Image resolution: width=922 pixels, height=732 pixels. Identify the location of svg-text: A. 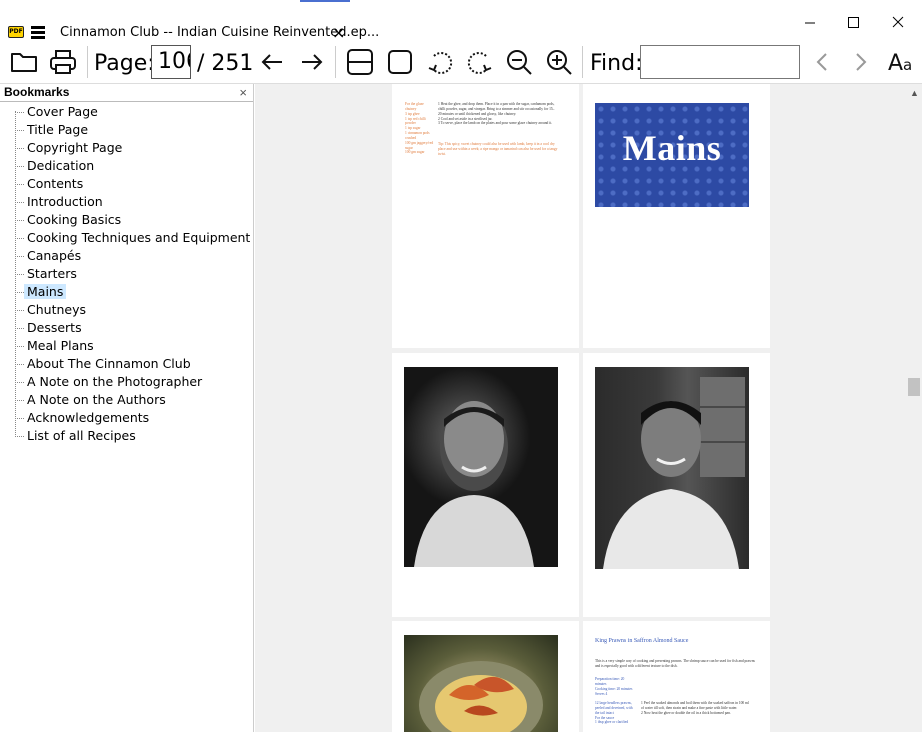
(895, 63).